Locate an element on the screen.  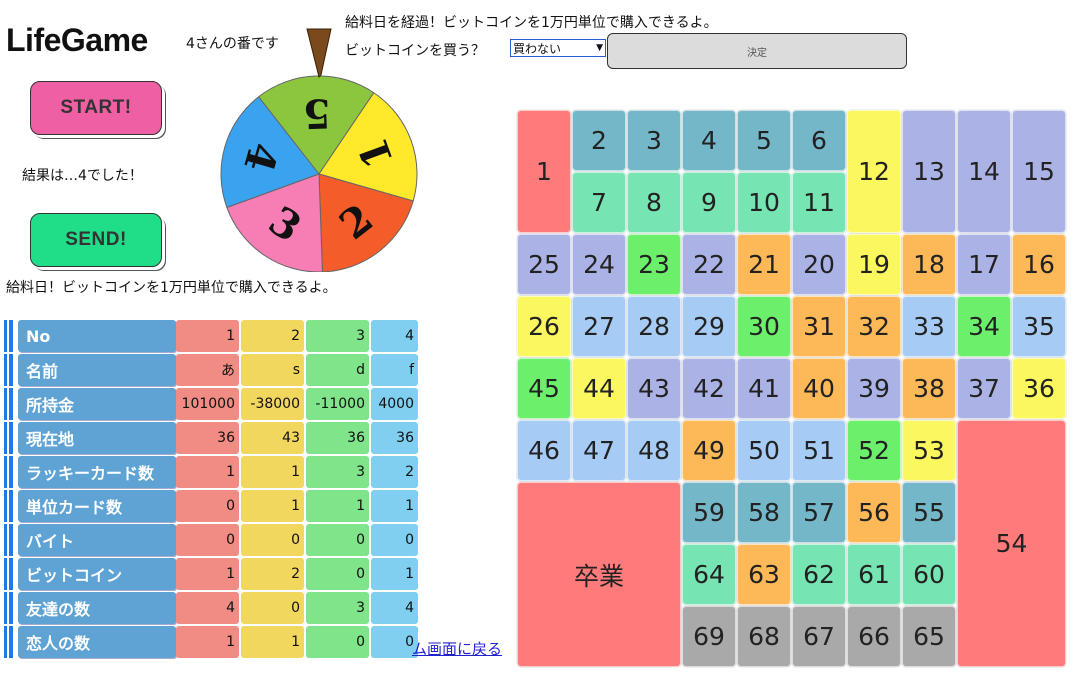
board-cell: 55 is located at coordinates (929, 512).